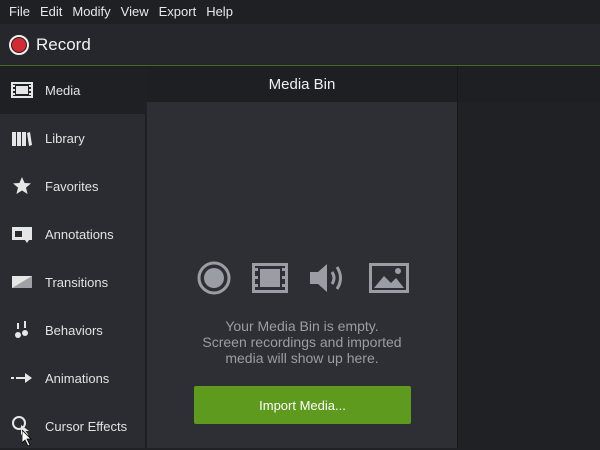 This screenshot has height=450, width=600. I want to click on sidebar-item-media: Media, so click(73, 90).